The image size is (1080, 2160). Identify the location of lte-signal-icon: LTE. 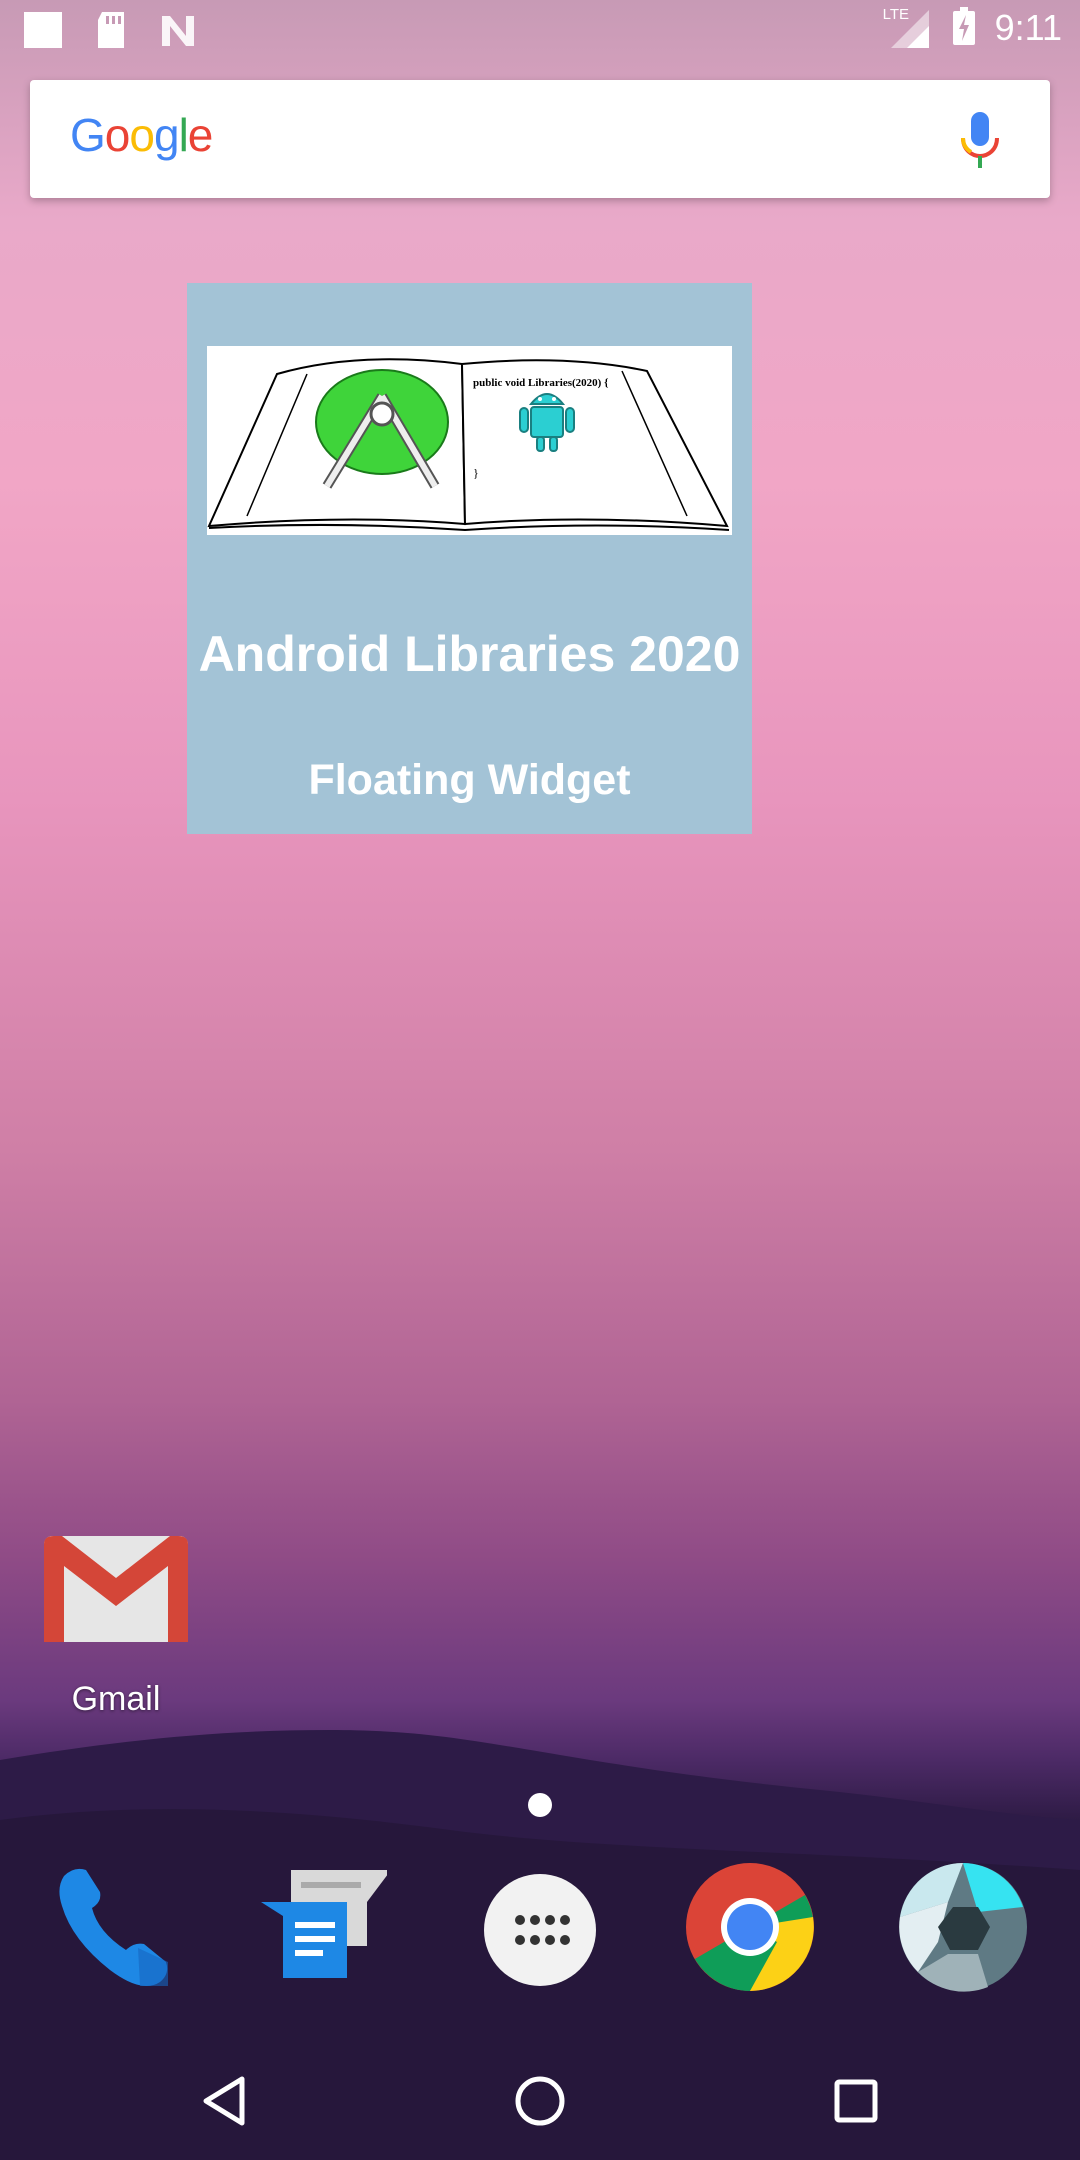
(908, 28).